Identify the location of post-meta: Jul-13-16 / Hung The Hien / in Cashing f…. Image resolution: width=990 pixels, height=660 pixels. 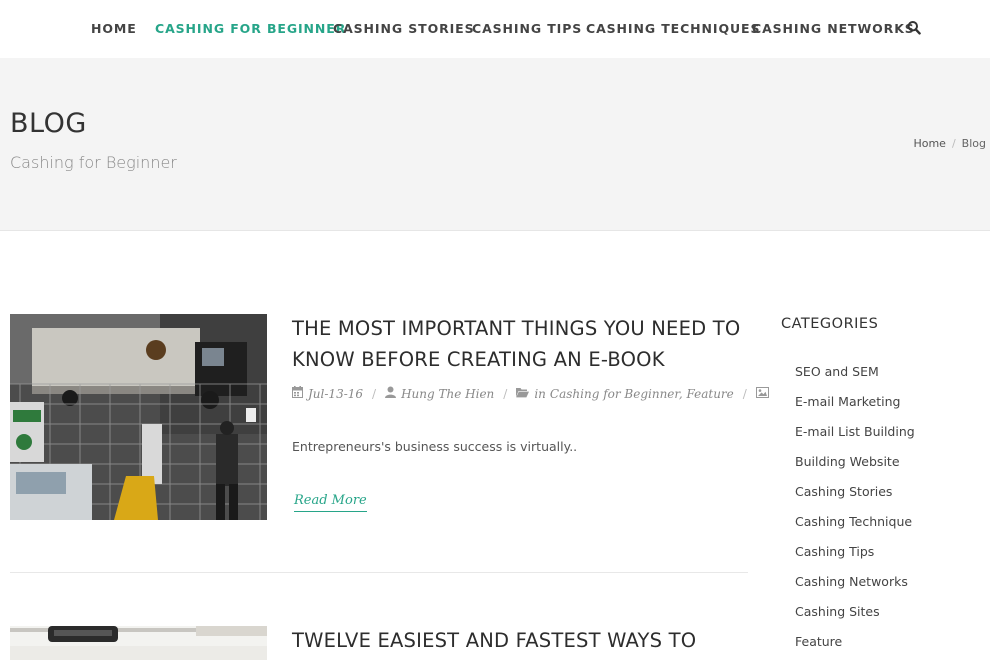
(533, 393).